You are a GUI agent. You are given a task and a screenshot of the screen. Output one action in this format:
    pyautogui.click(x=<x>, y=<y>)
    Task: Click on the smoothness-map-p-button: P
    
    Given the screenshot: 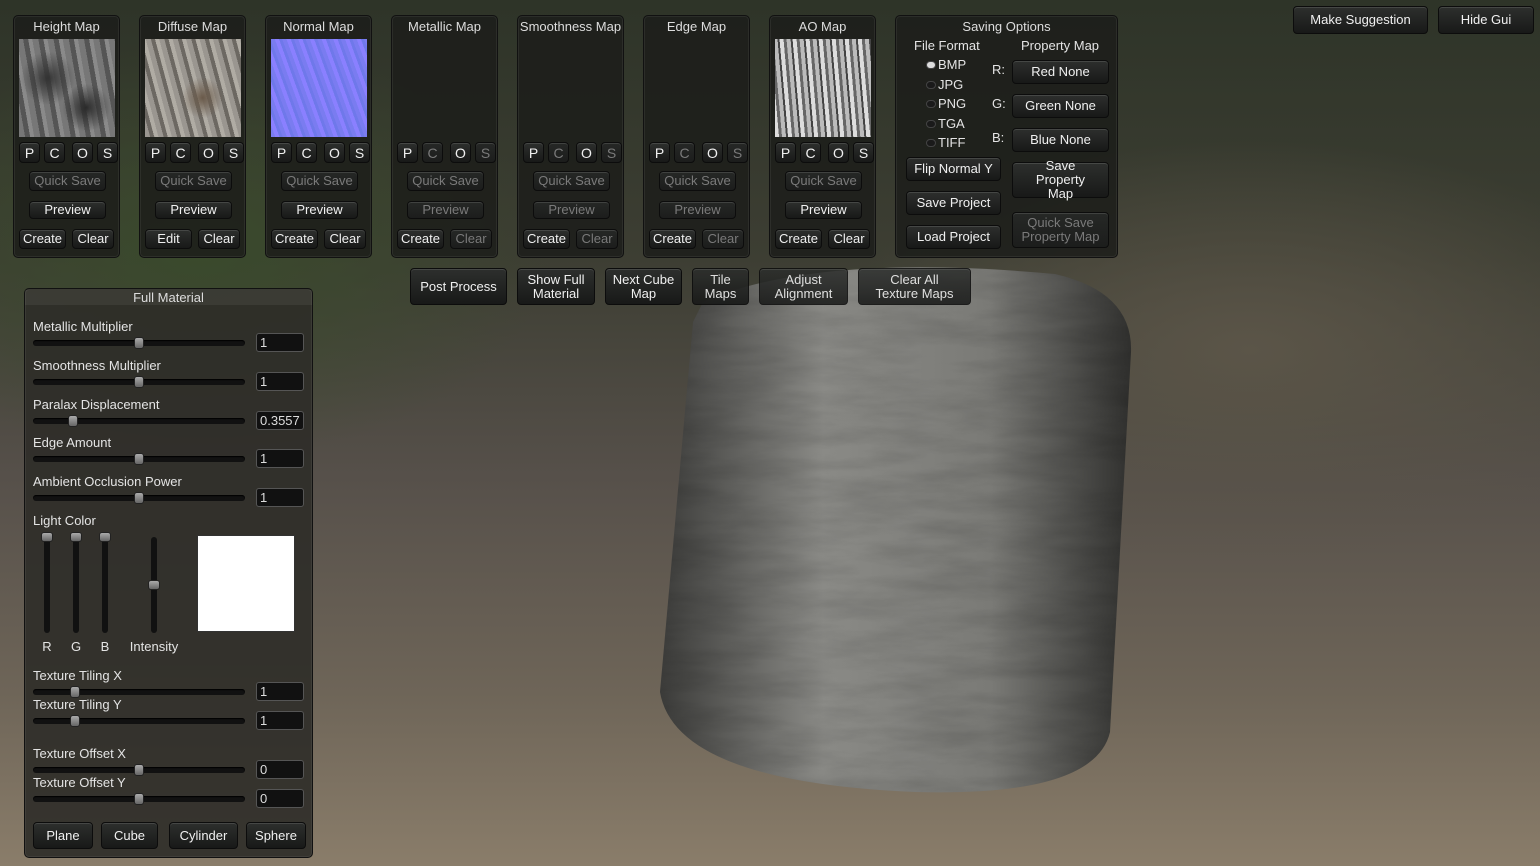 What is the action you would take?
    pyautogui.click(x=533, y=152)
    